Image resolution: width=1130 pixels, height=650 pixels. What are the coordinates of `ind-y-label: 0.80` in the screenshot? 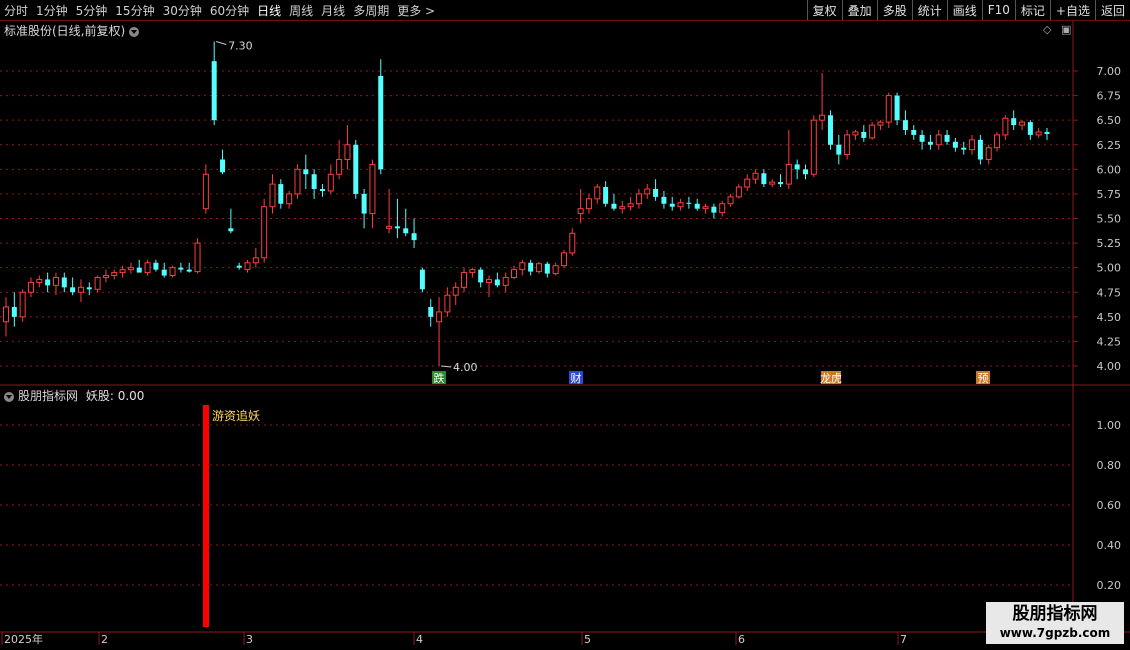 It's located at (1109, 465).